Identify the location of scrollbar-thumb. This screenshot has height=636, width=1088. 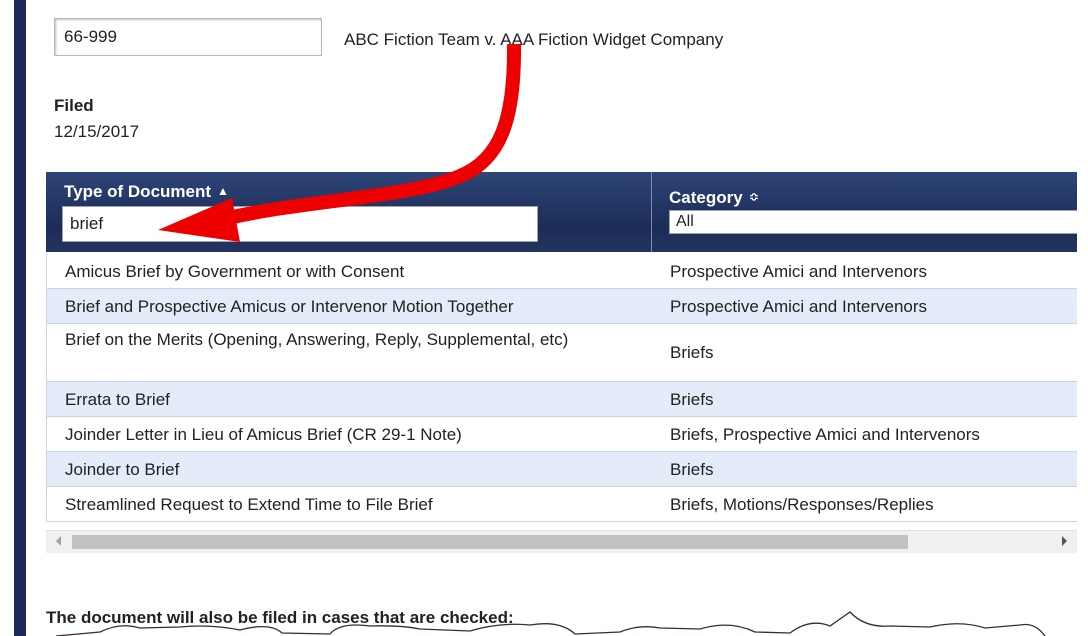
(490, 542).